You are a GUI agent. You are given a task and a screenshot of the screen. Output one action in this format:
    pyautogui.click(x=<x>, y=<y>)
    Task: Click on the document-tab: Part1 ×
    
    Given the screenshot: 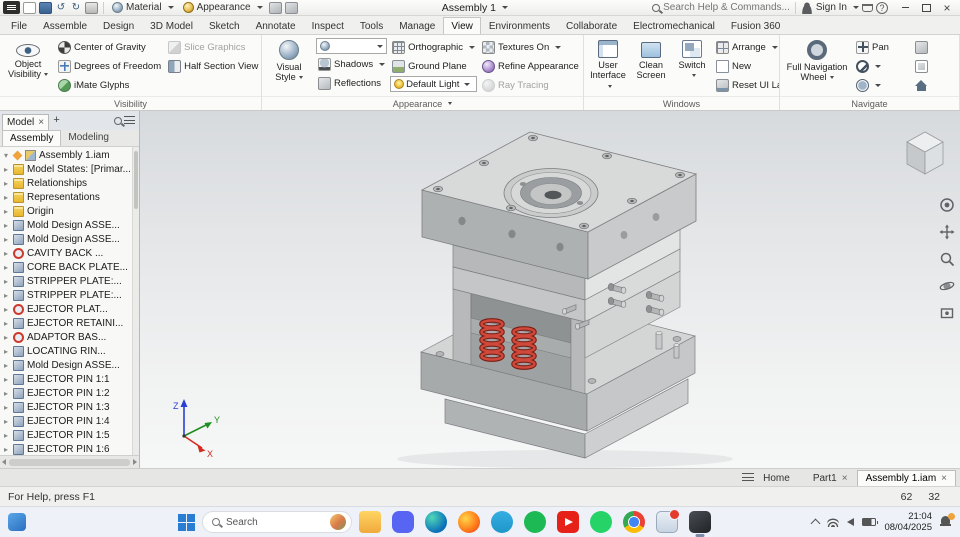 What is the action you would take?
    pyautogui.click(x=830, y=478)
    